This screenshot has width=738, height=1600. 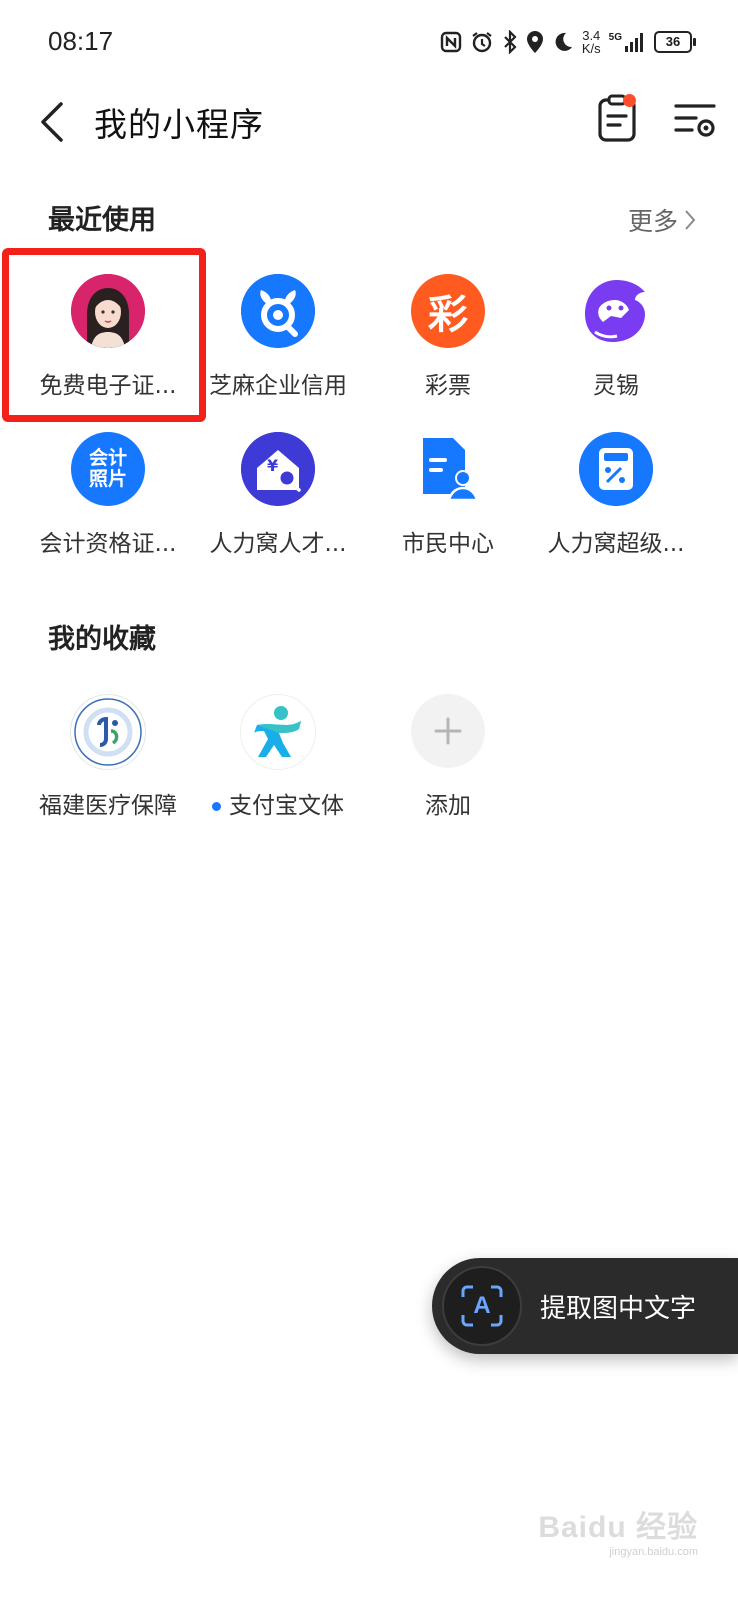 What do you see at coordinates (618, 1534) in the screenshot?
I see `watermark: Baidu 经验 jingyan.baidu.com` at bounding box center [618, 1534].